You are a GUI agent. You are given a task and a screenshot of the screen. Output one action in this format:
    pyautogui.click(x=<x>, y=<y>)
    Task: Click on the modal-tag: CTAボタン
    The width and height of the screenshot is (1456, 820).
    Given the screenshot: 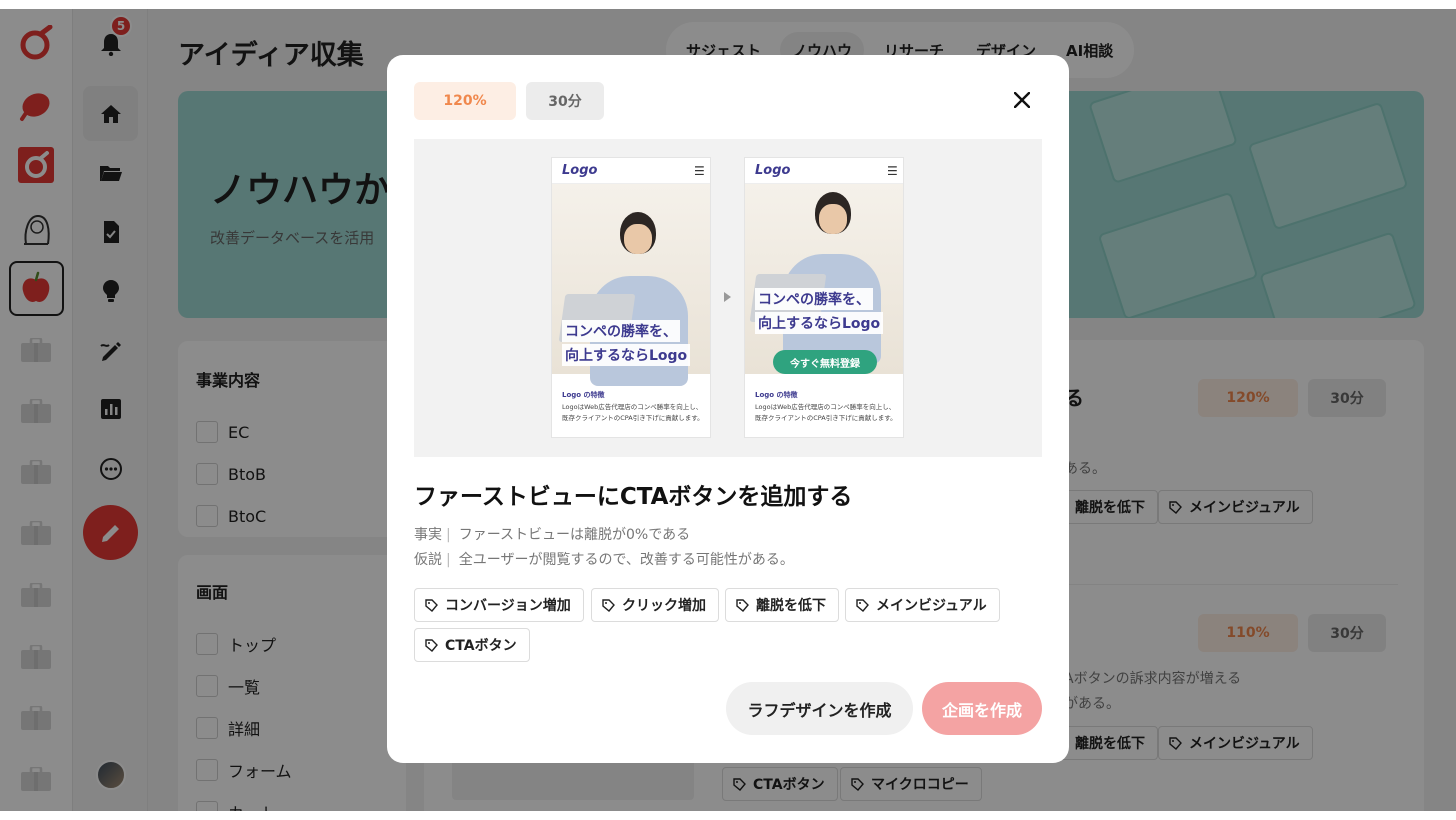 What is the action you would take?
    pyautogui.click(x=472, y=645)
    